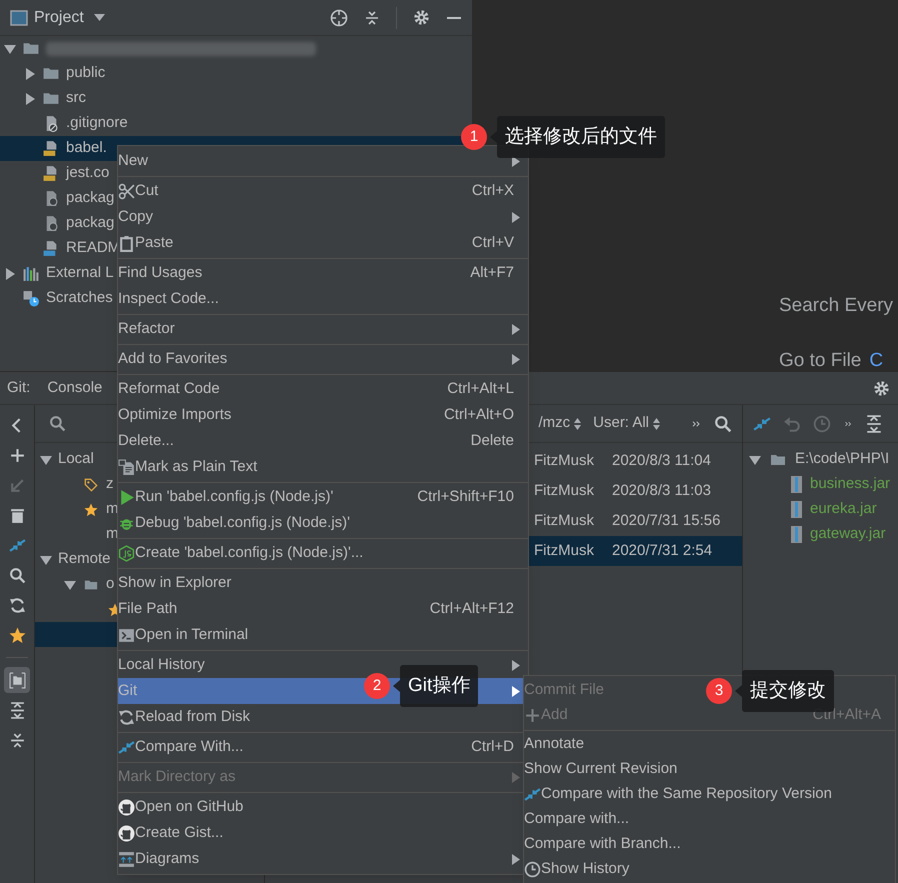 This screenshot has height=883, width=898. What do you see at coordinates (836, 306) in the screenshot?
I see `hint-text: Search Every` at bounding box center [836, 306].